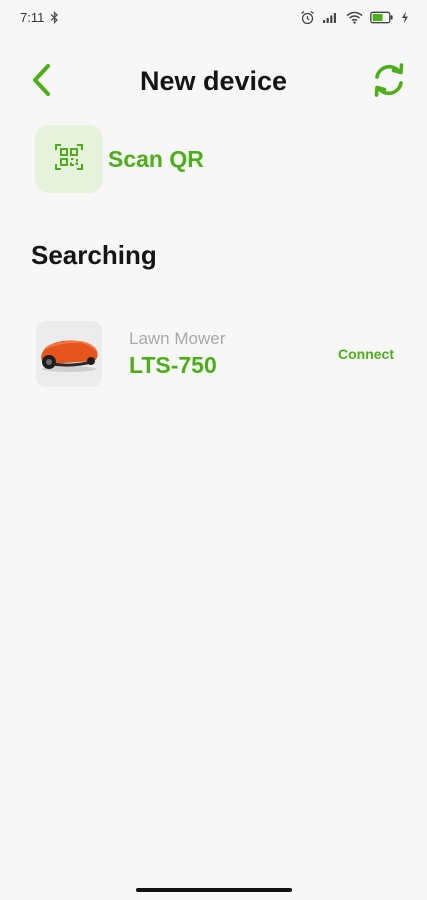 The height and width of the screenshot is (900, 427). Describe the element at coordinates (32, 17) in the screenshot. I see `status-time: 7:11` at that location.